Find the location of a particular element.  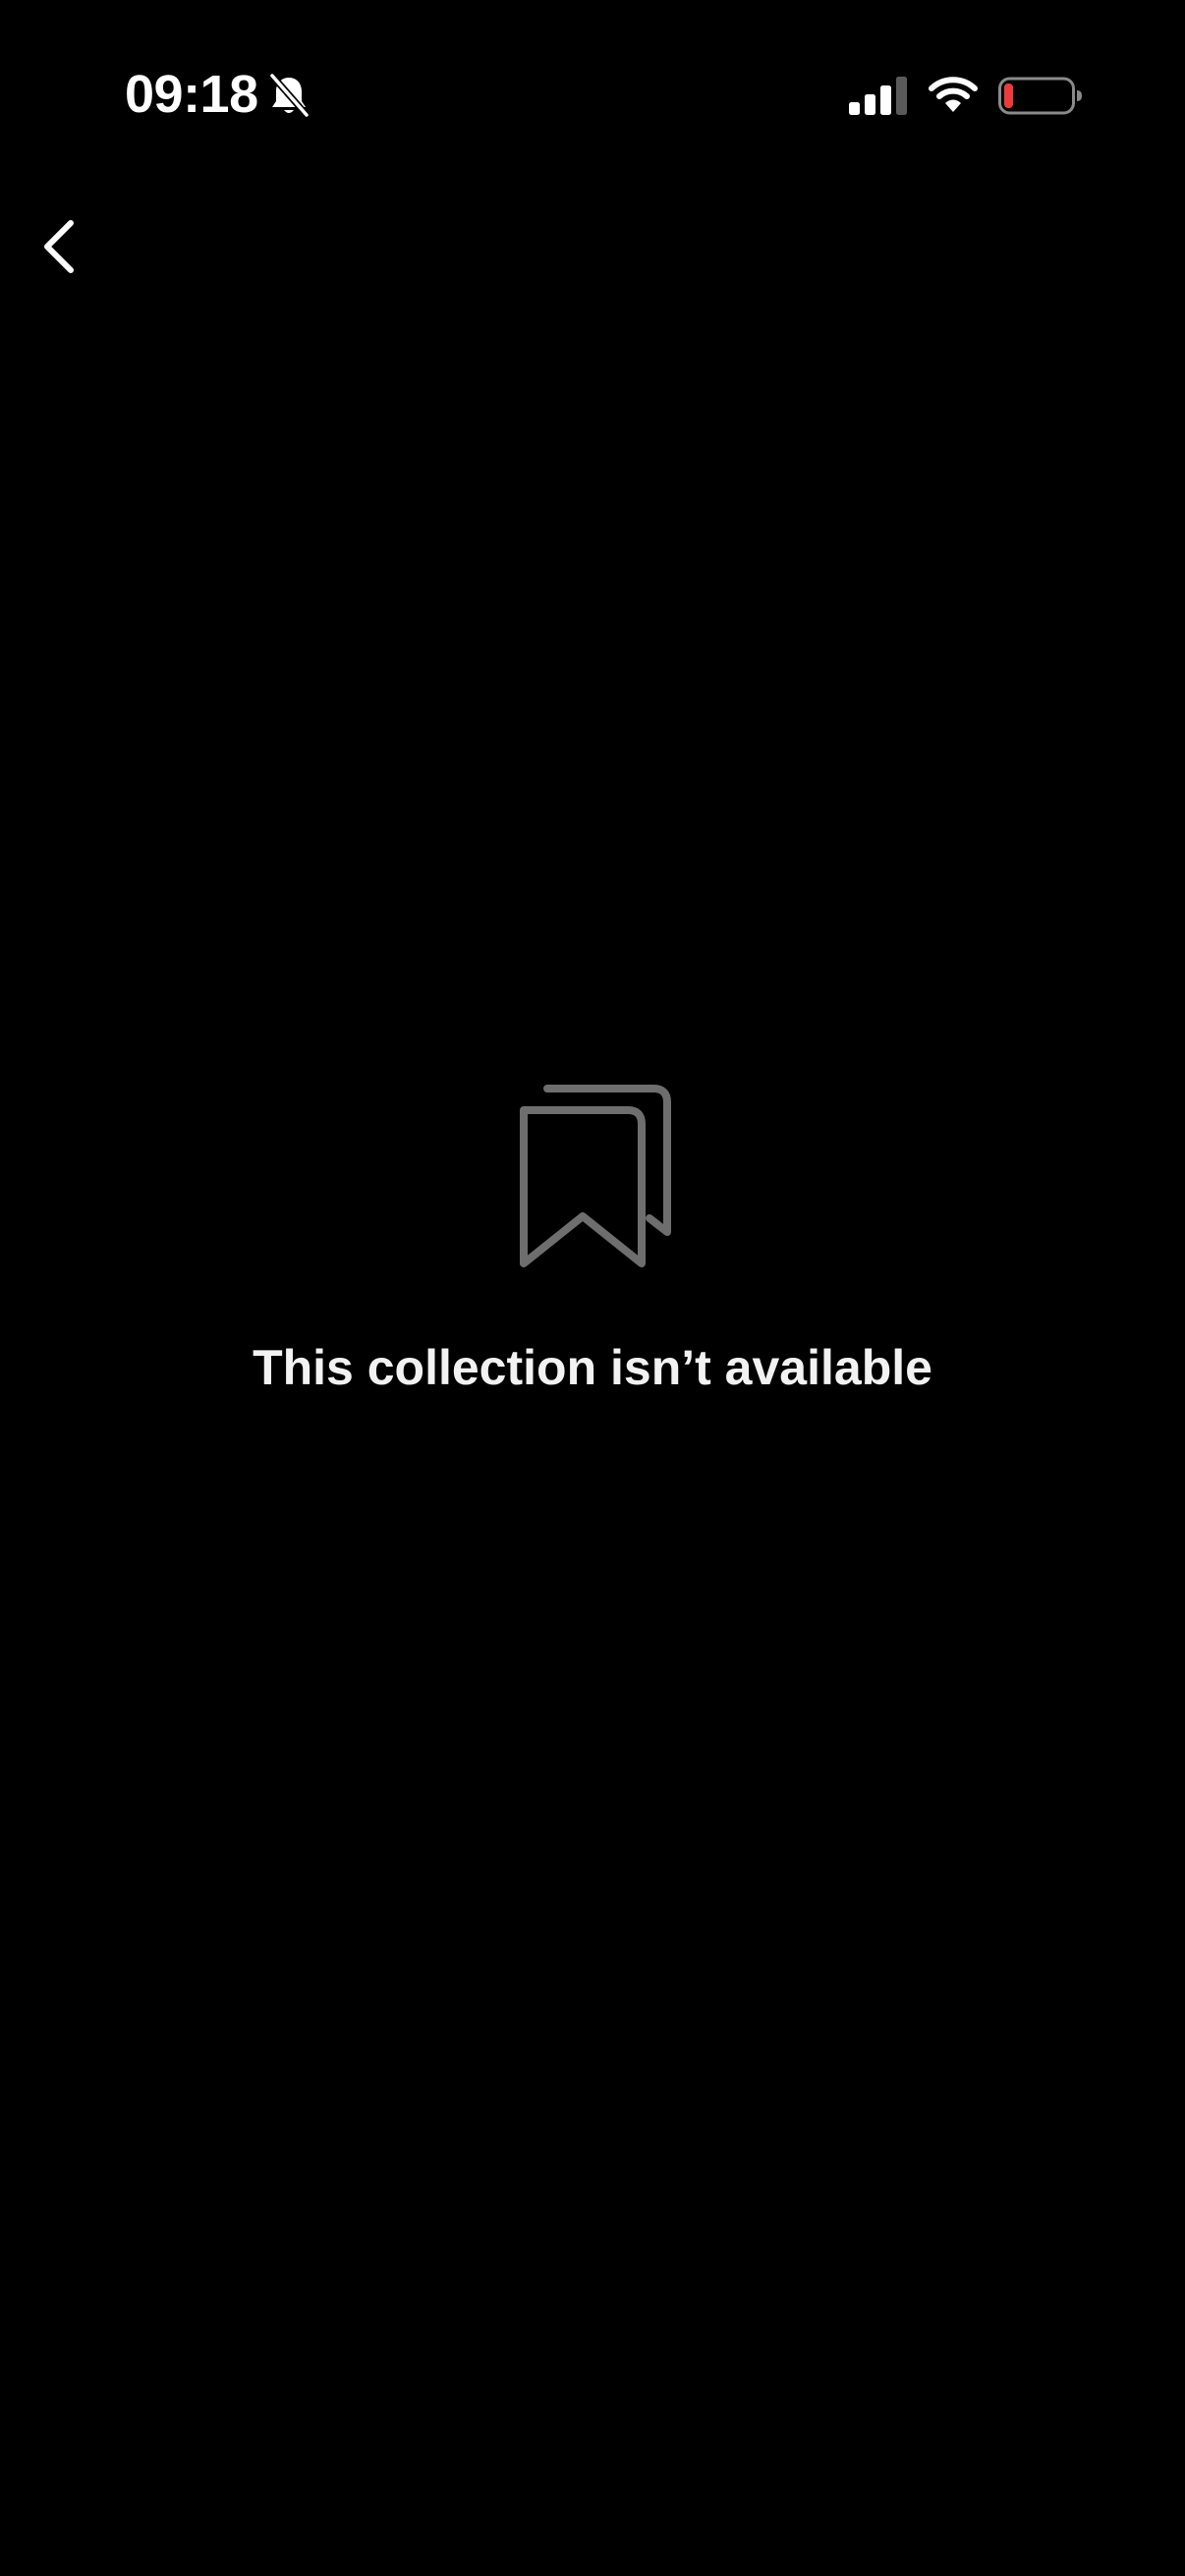

back-button is located at coordinates (59, 246).